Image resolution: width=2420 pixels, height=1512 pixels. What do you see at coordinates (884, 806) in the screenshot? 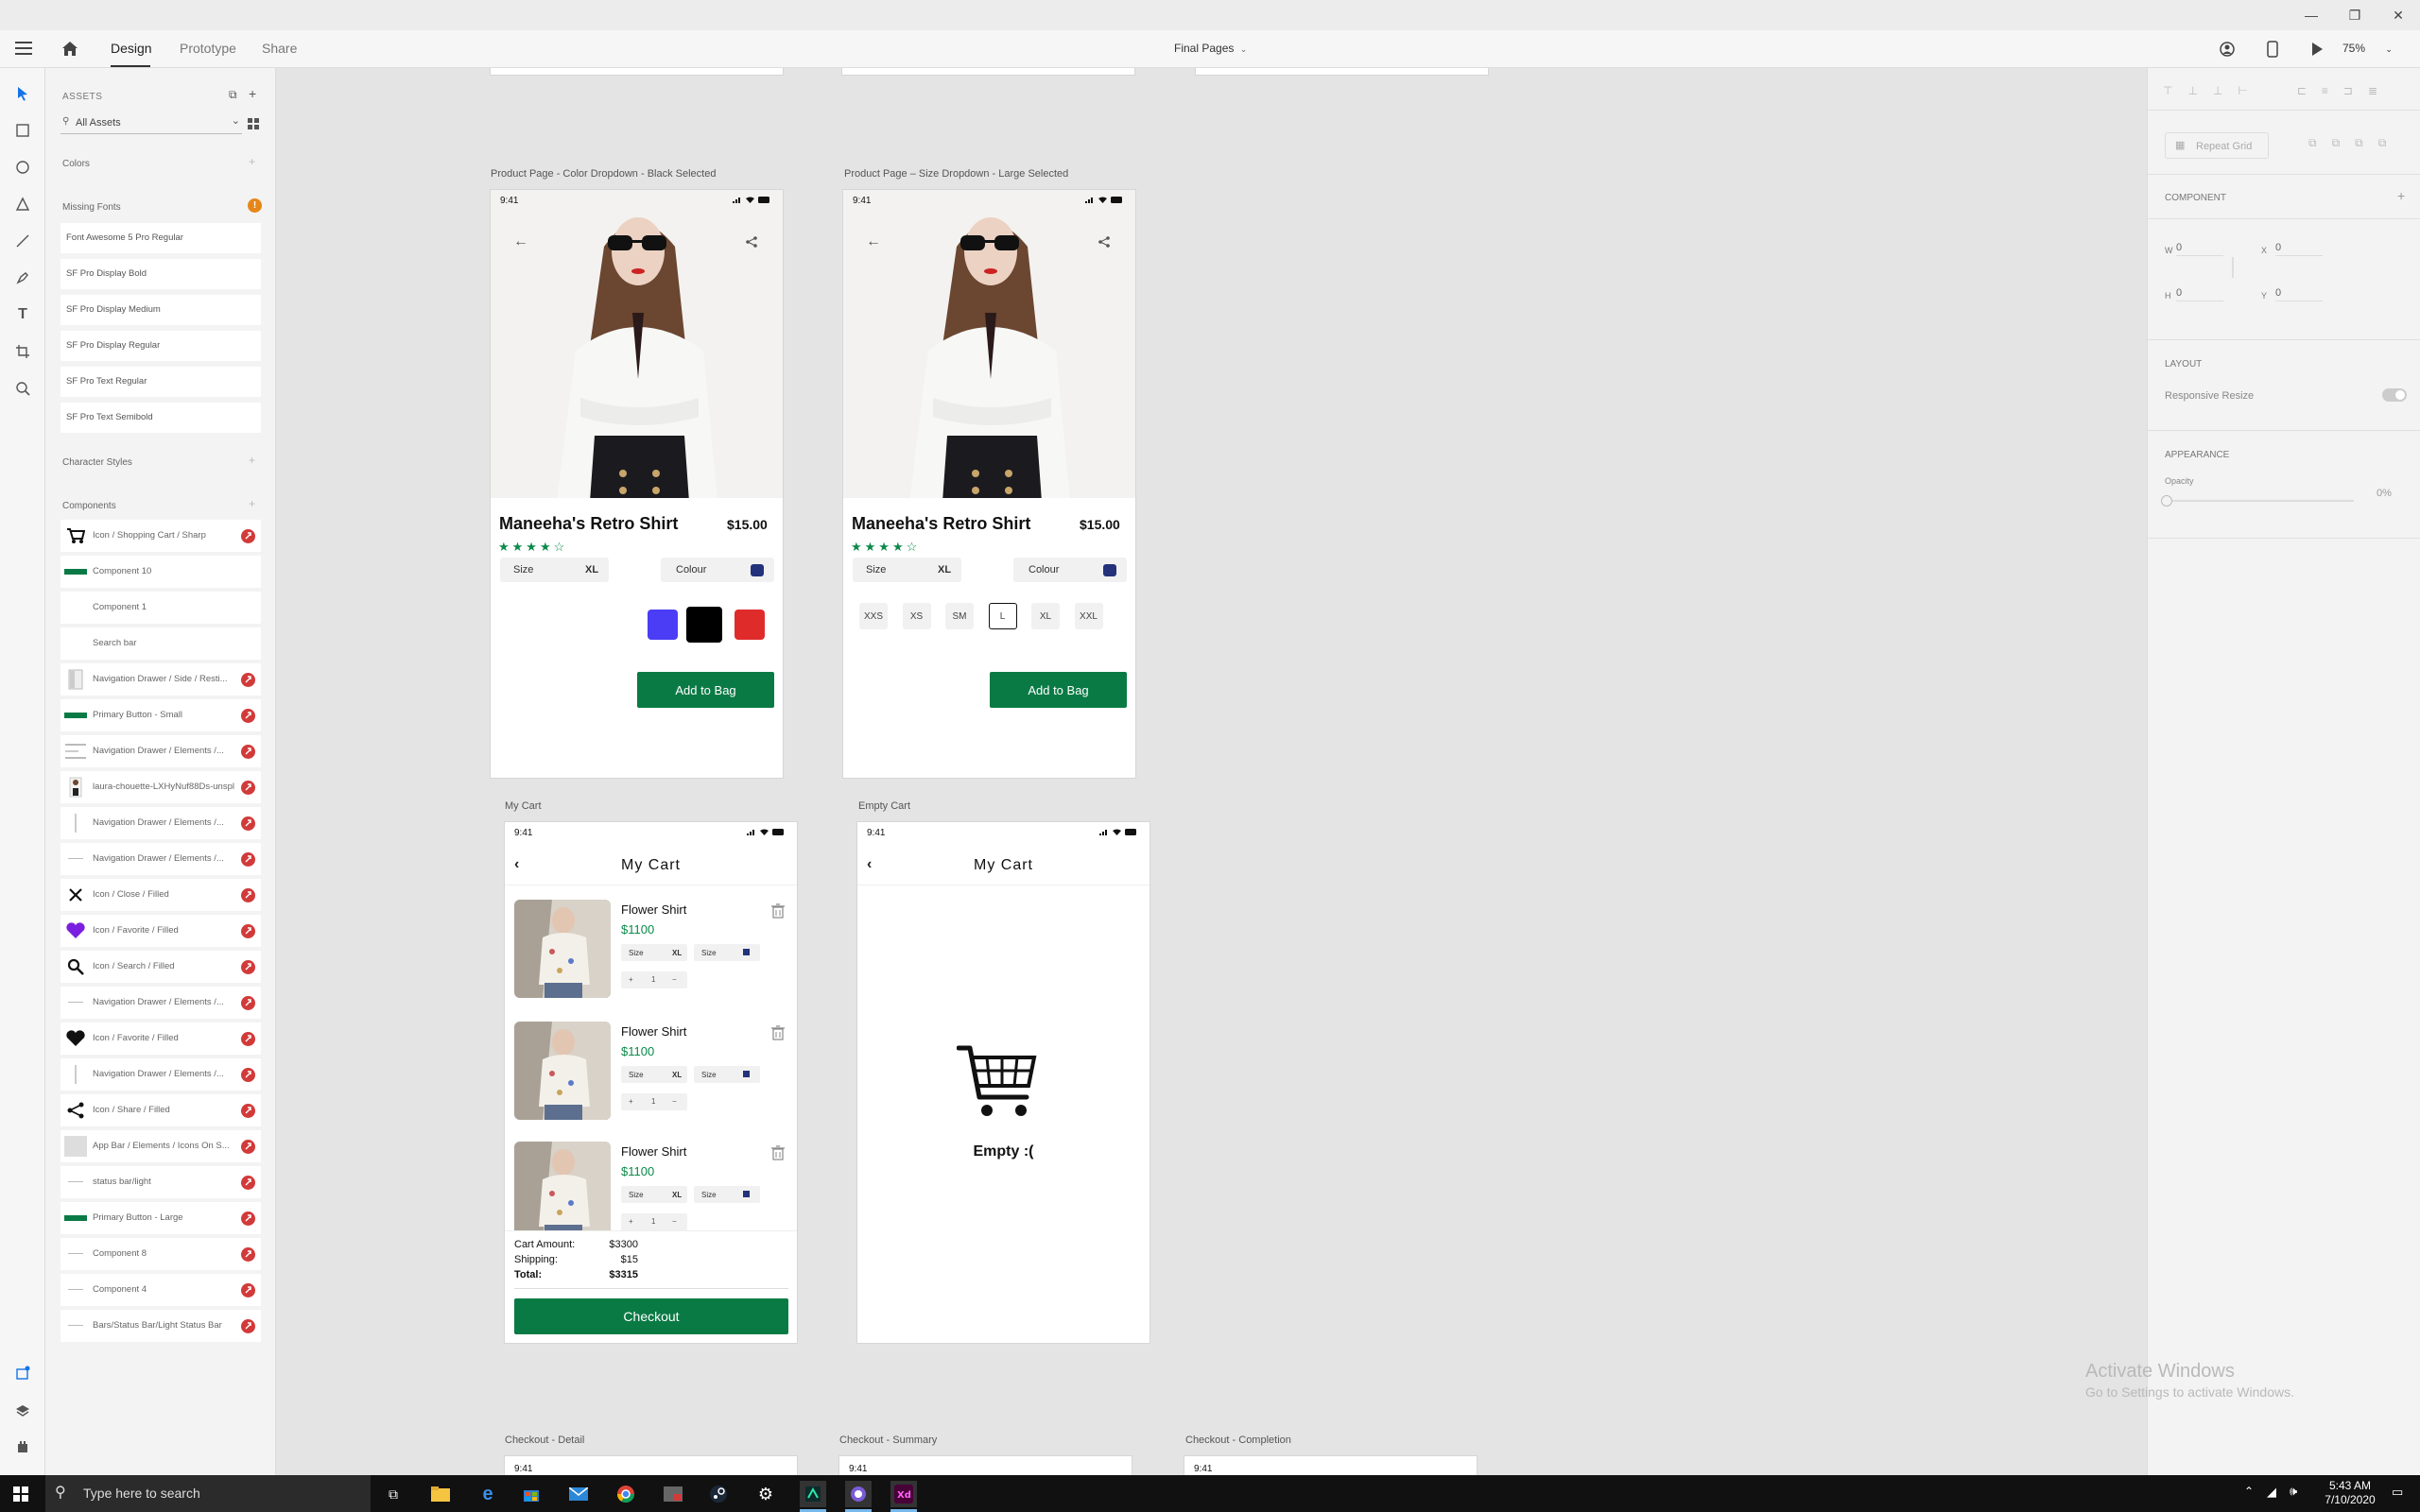
I see `artboard-title: Empty Cart` at bounding box center [884, 806].